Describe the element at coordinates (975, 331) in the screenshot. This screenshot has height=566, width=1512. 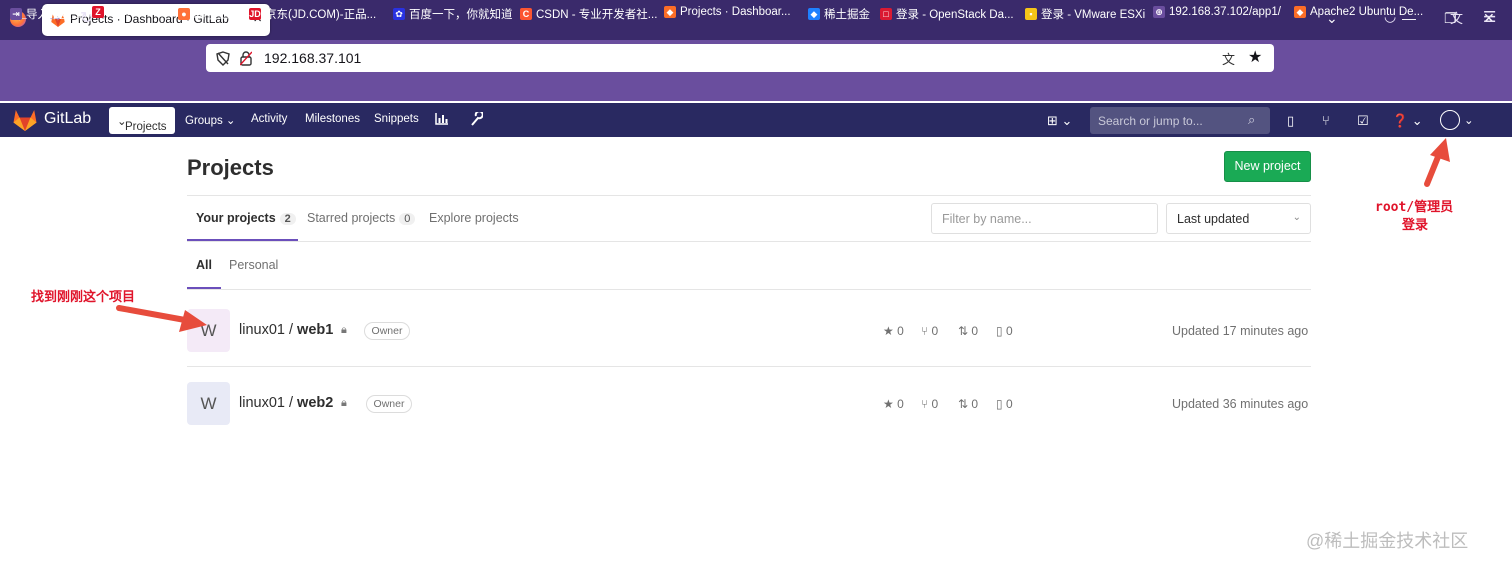
I see `mr-value: 0` at that location.